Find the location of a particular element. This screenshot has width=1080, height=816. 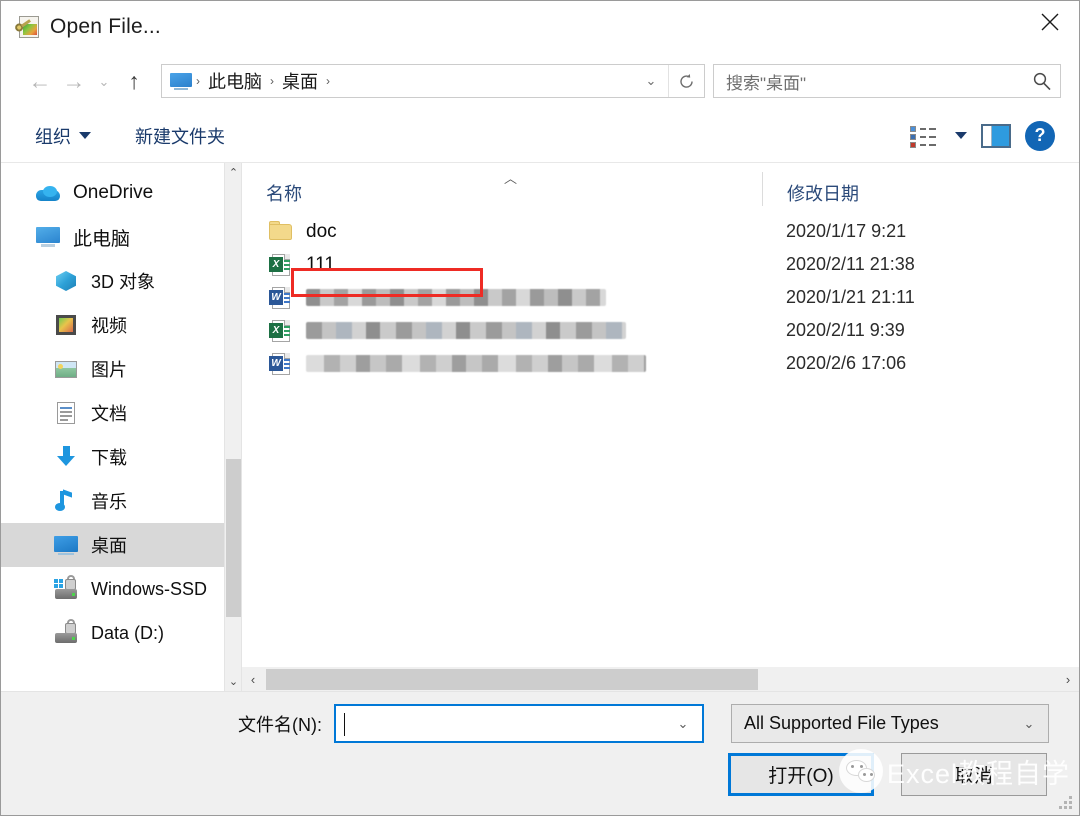

documents-icon is located at coordinates (66, 413).